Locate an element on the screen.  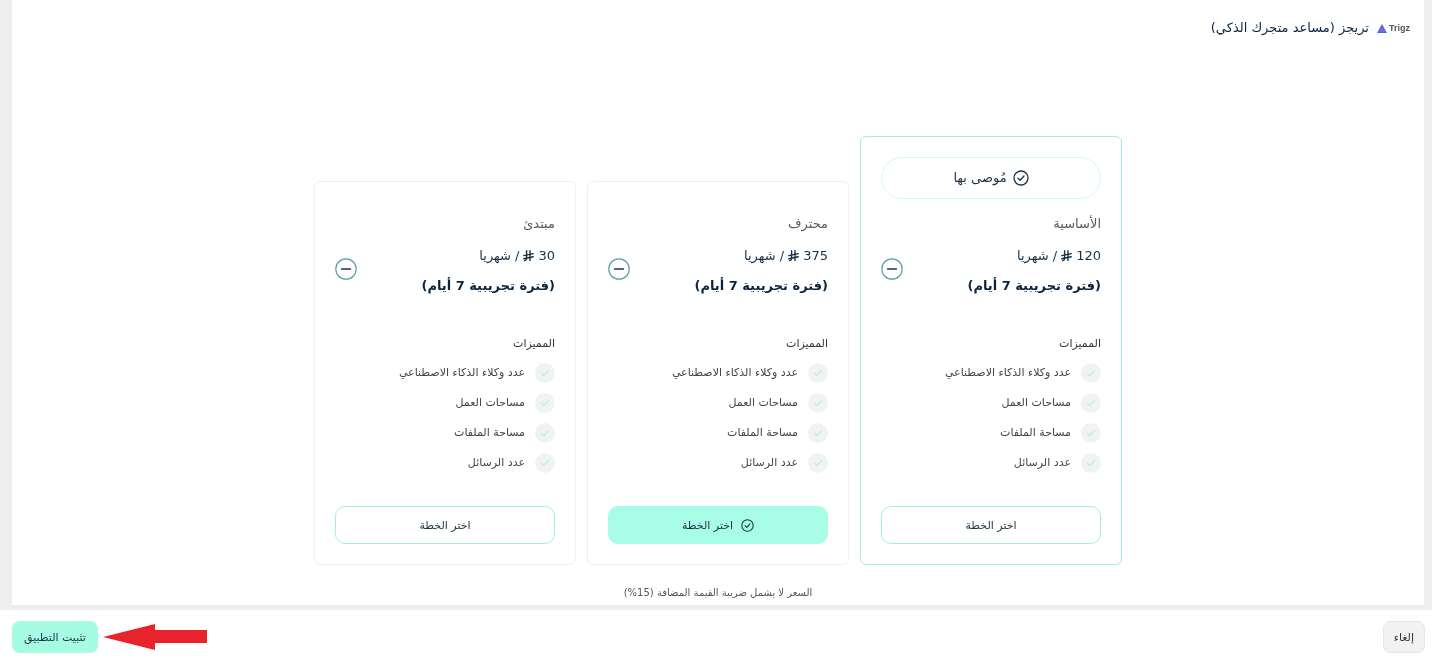
price-amount: 375 is located at coordinates (815, 256).